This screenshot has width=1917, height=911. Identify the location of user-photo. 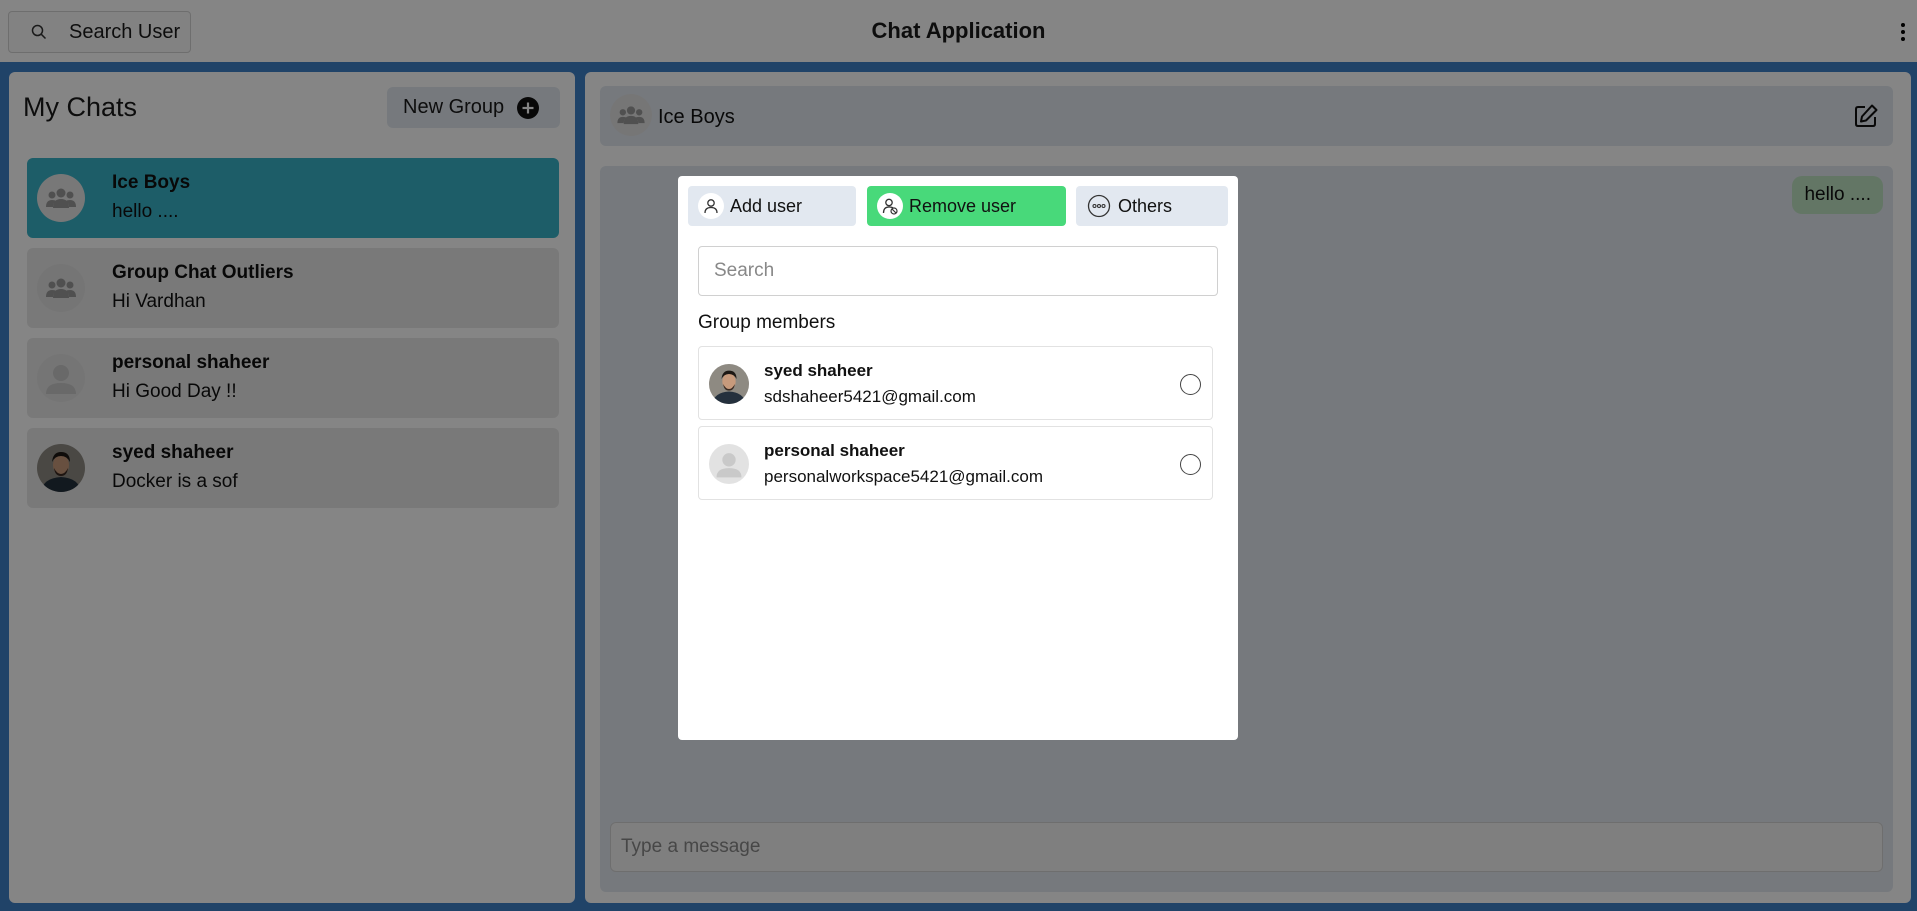
(729, 384).